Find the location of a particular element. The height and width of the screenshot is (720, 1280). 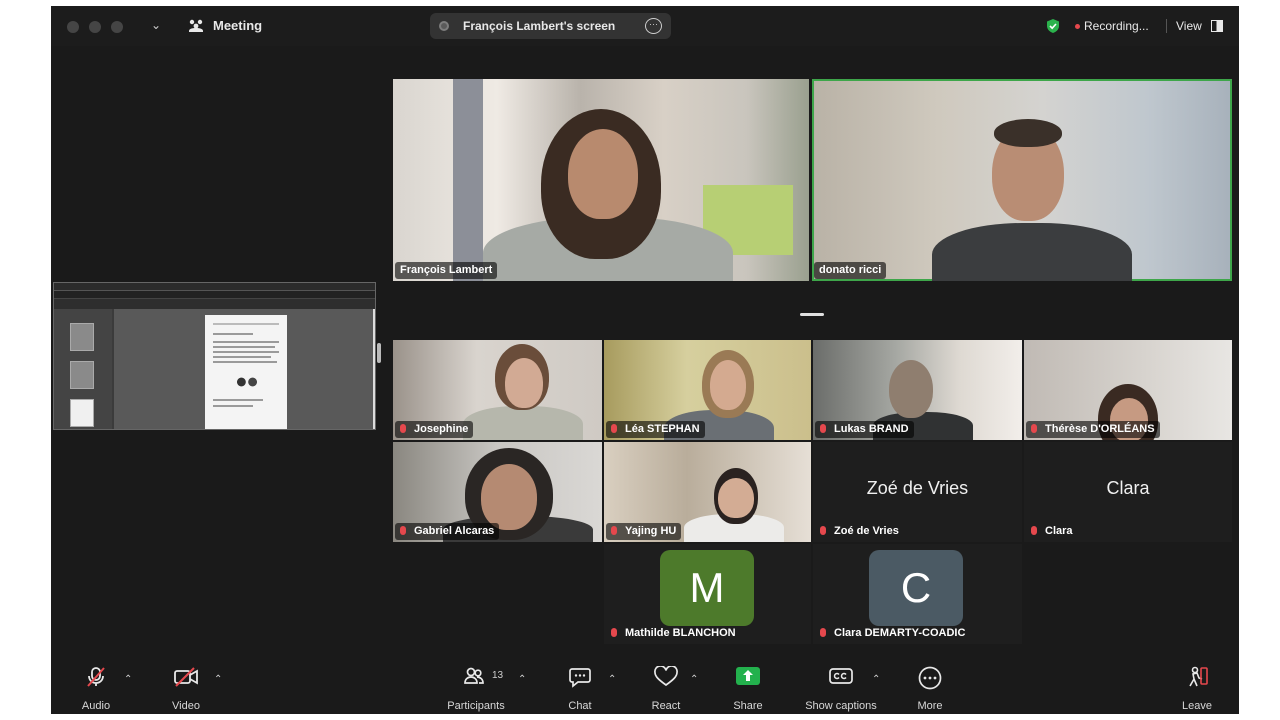

react-options-caret: ⌃ is located at coordinates (694, 679).